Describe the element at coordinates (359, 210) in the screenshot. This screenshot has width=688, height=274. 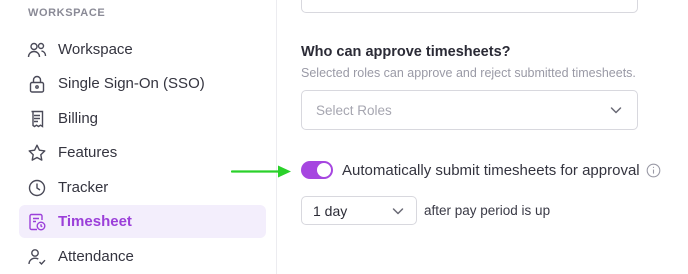
I see `delay-select: 1 day` at that location.